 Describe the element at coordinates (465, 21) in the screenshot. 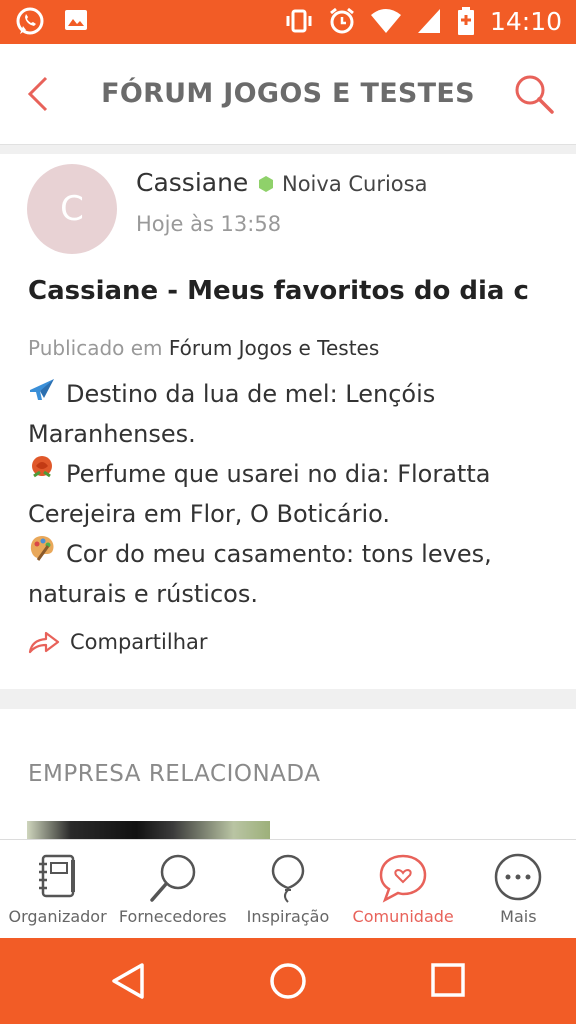

I see `battery-icon` at that location.